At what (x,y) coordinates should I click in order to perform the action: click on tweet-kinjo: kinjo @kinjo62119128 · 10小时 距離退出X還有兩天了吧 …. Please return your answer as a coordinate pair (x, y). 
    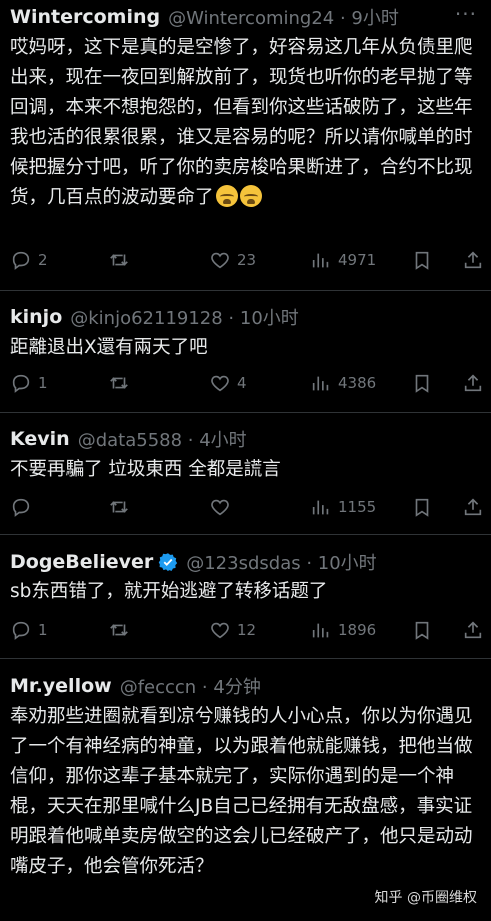
    Looking at the image, I should click on (245, 352).